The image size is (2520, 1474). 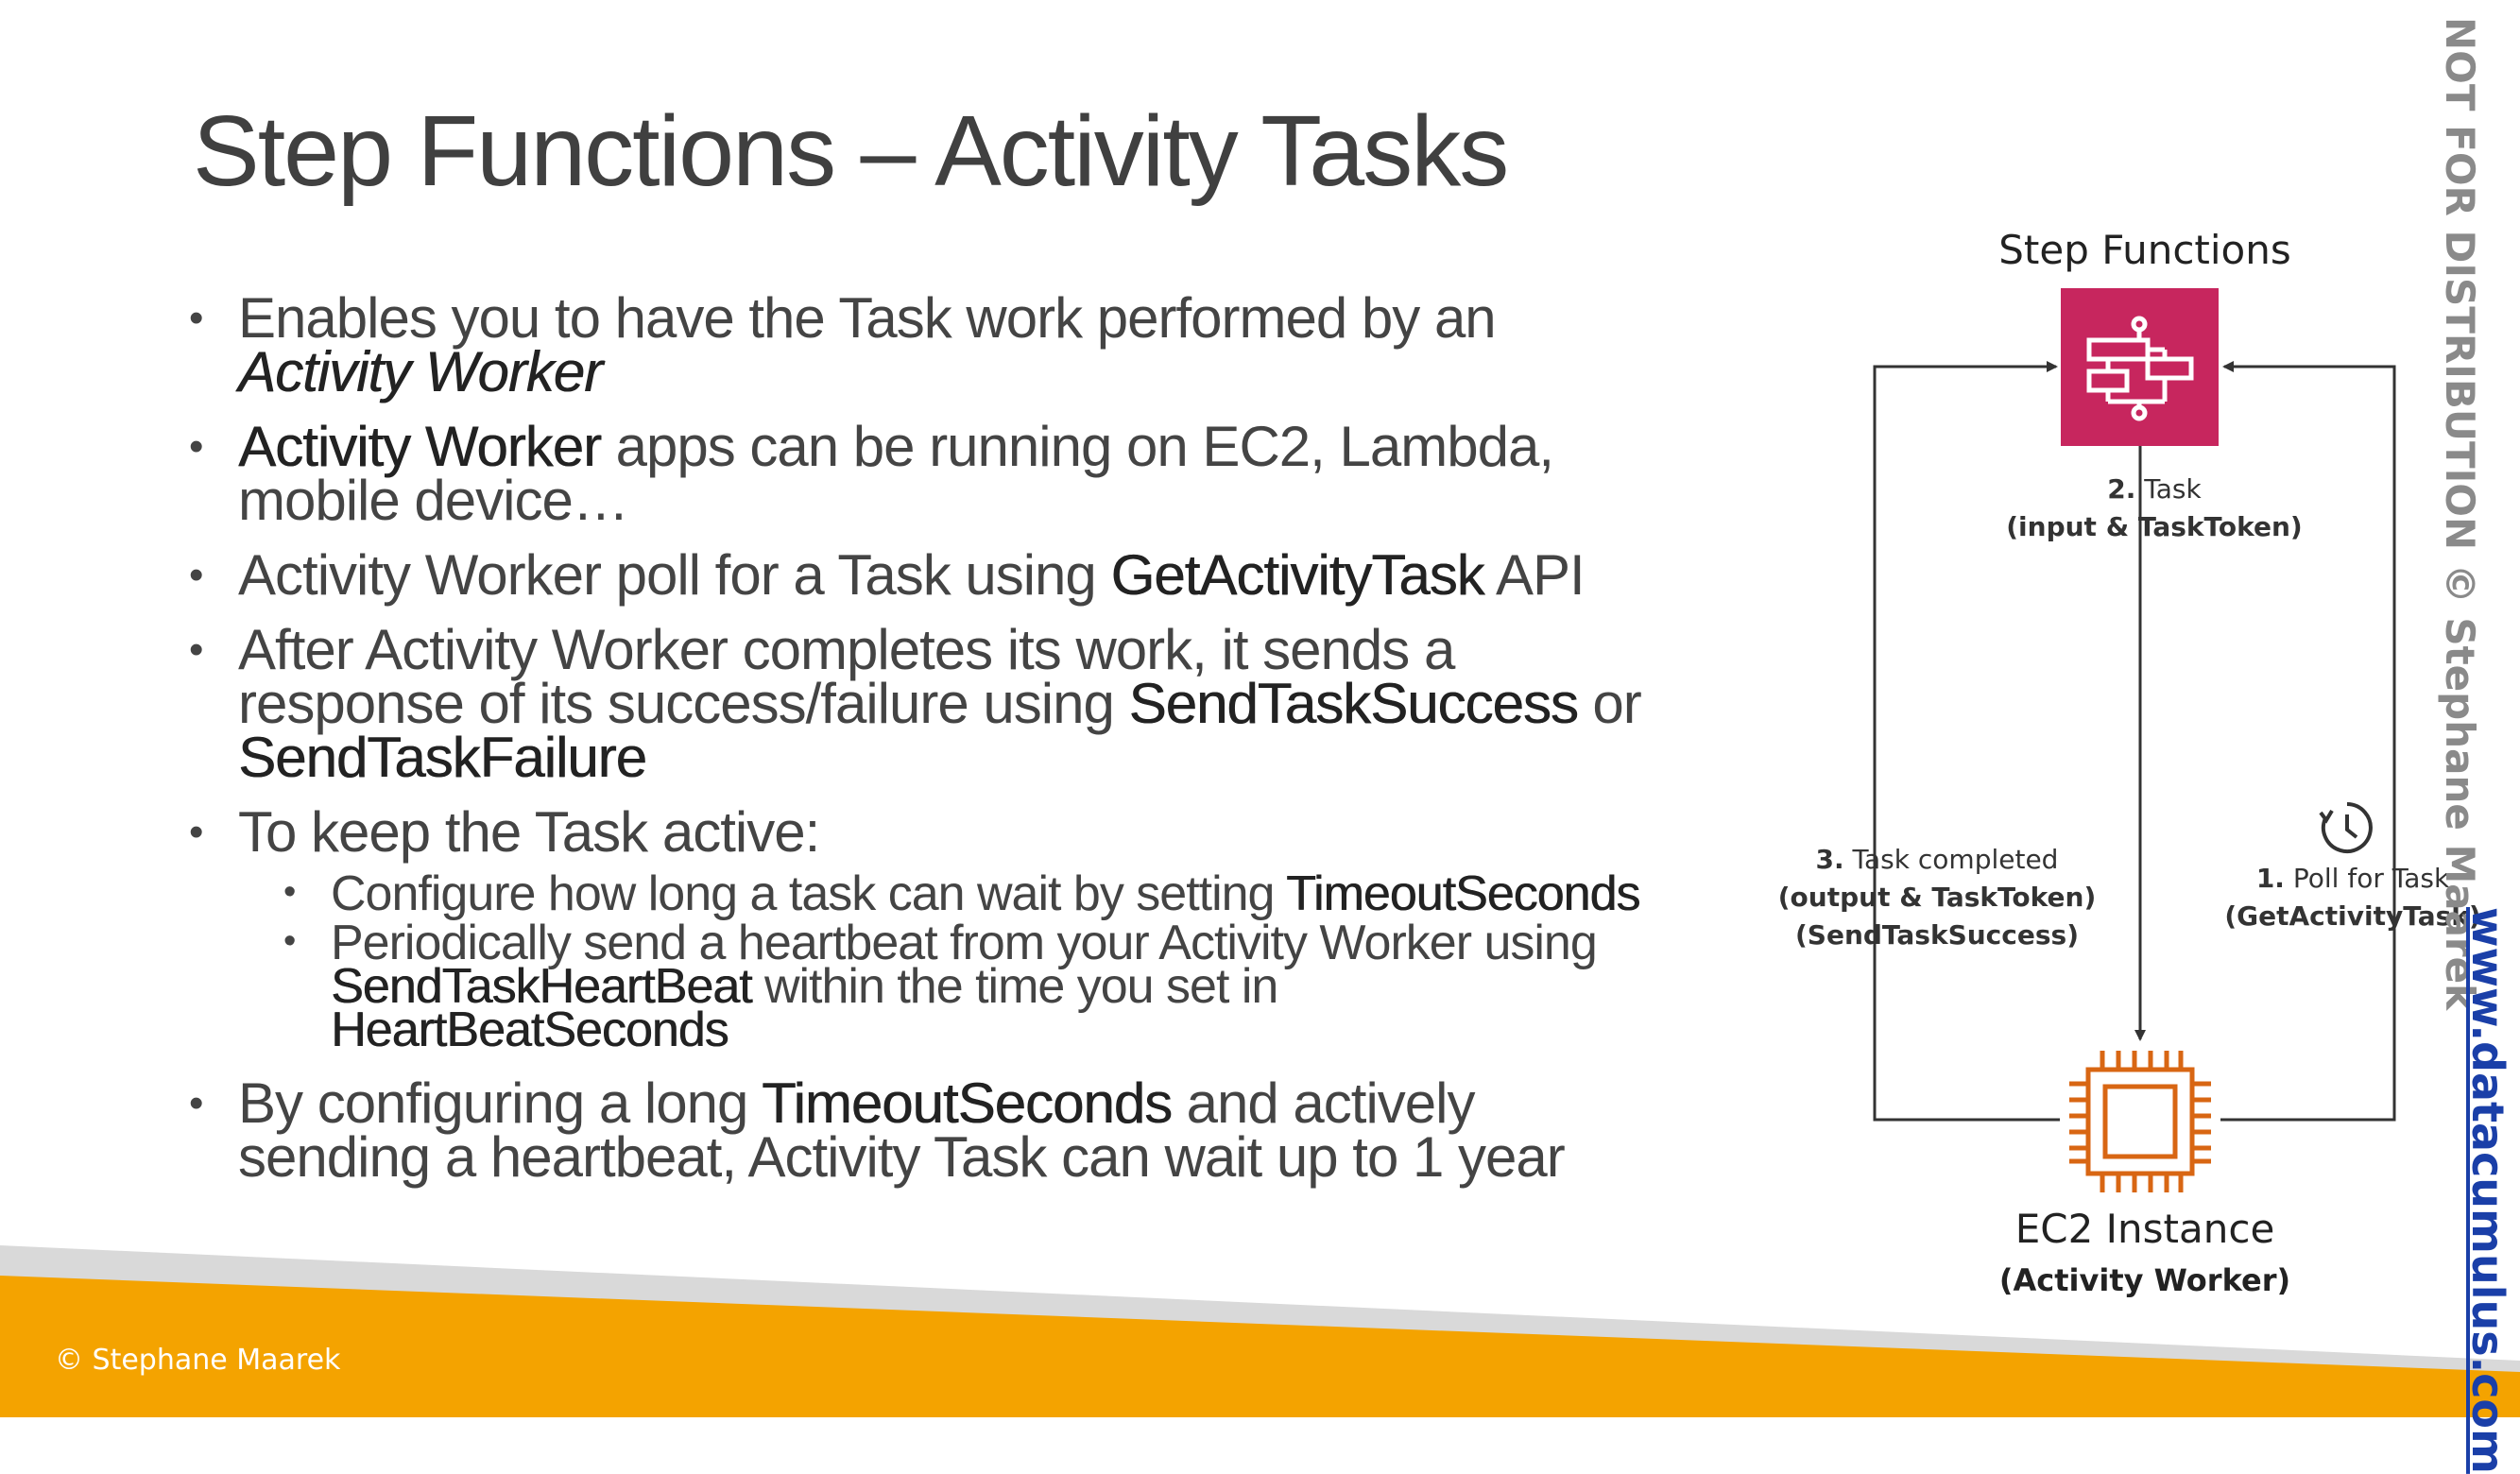 What do you see at coordinates (2487, 1190) in the screenshot?
I see `website-link: www.datacumulus.com` at bounding box center [2487, 1190].